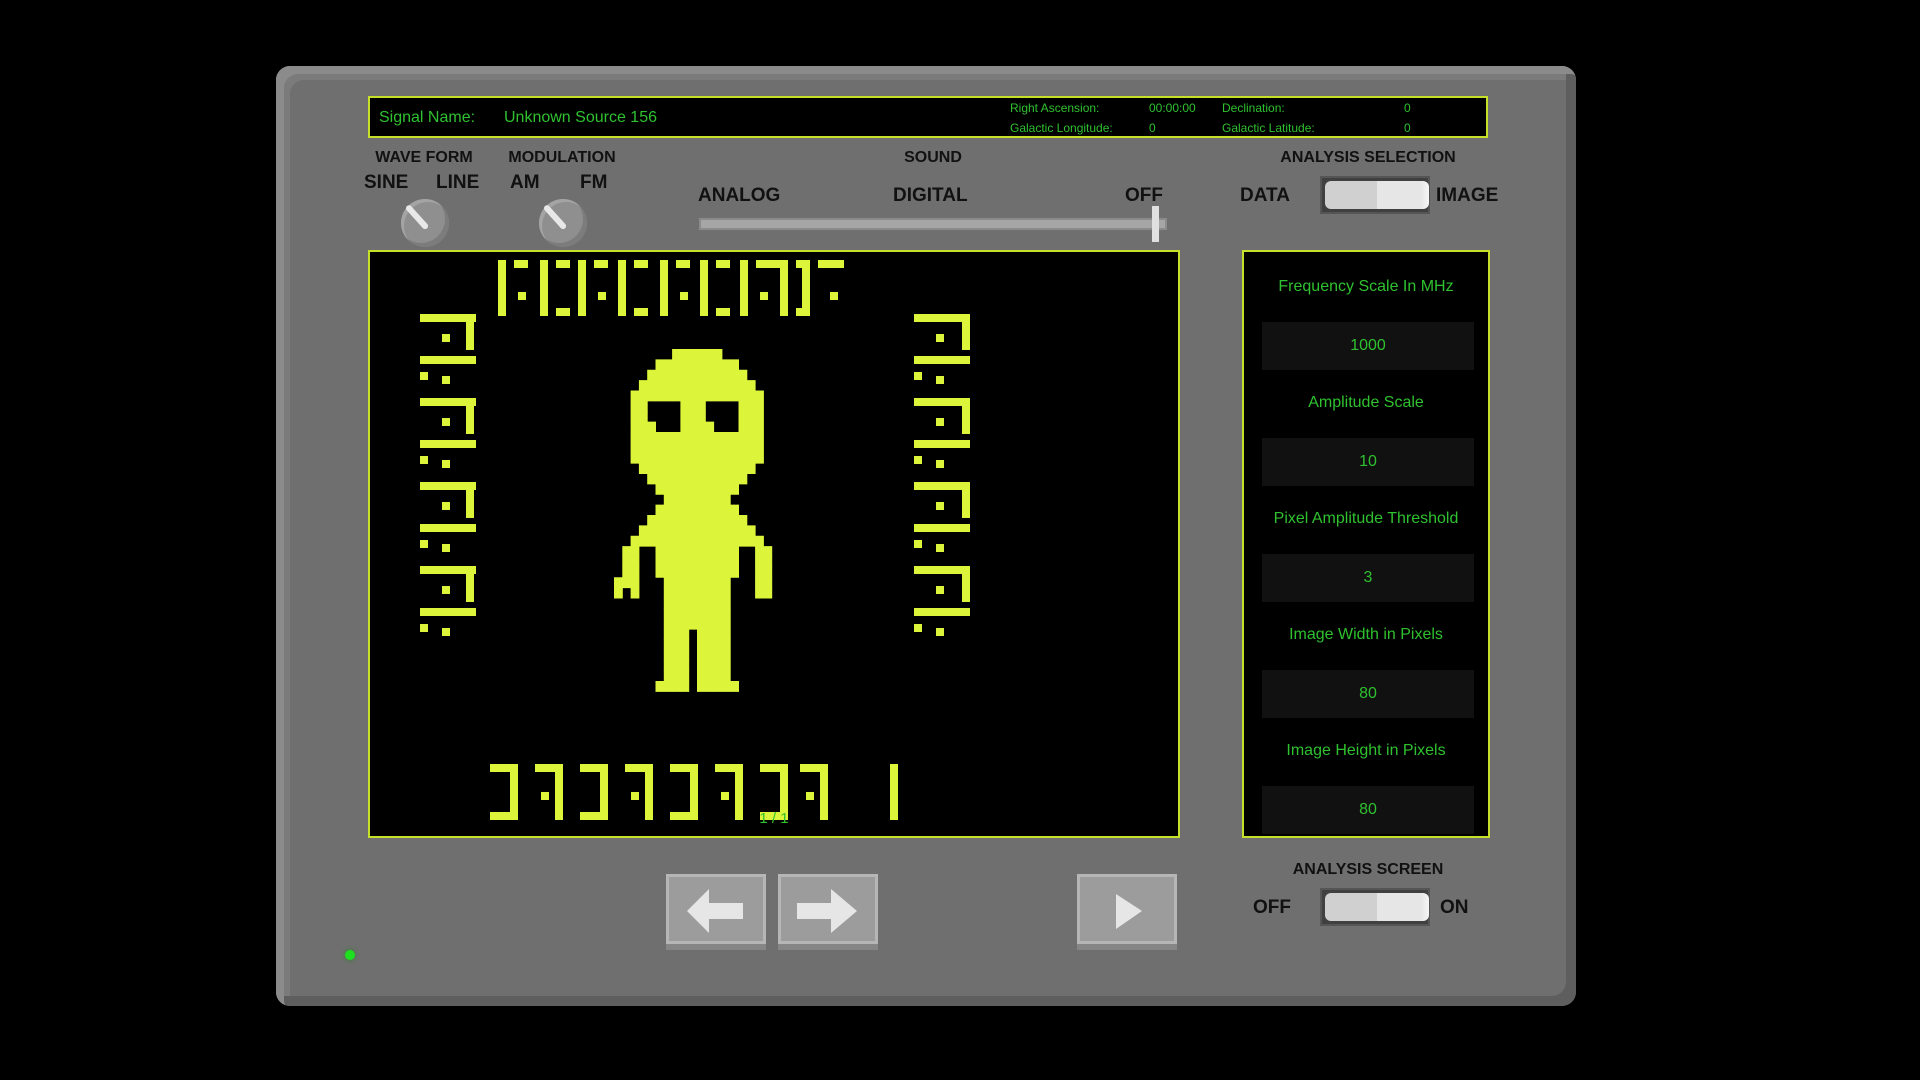 The image size is (1920, 1080). What do you see at coordinates (1368, 462) in the screenshot?
I see `amplitude-scale-input: 10` at bounding box center [1368, 462].